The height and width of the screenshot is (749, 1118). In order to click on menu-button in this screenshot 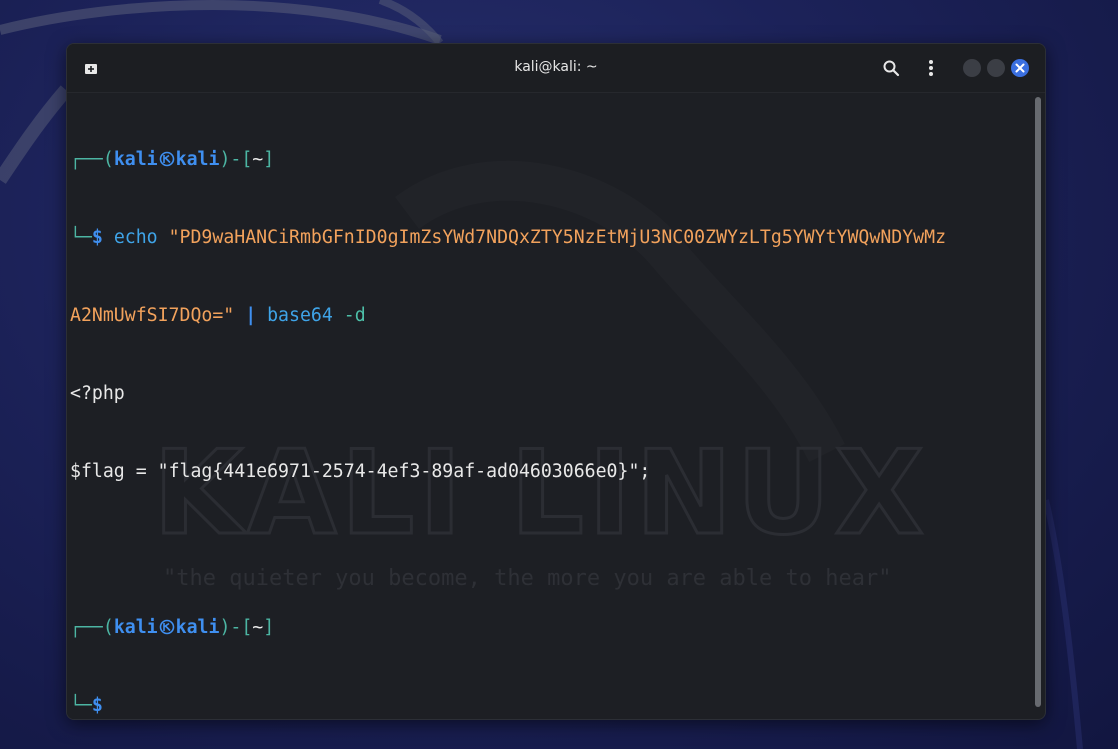, I will do `click(931, 68)`.